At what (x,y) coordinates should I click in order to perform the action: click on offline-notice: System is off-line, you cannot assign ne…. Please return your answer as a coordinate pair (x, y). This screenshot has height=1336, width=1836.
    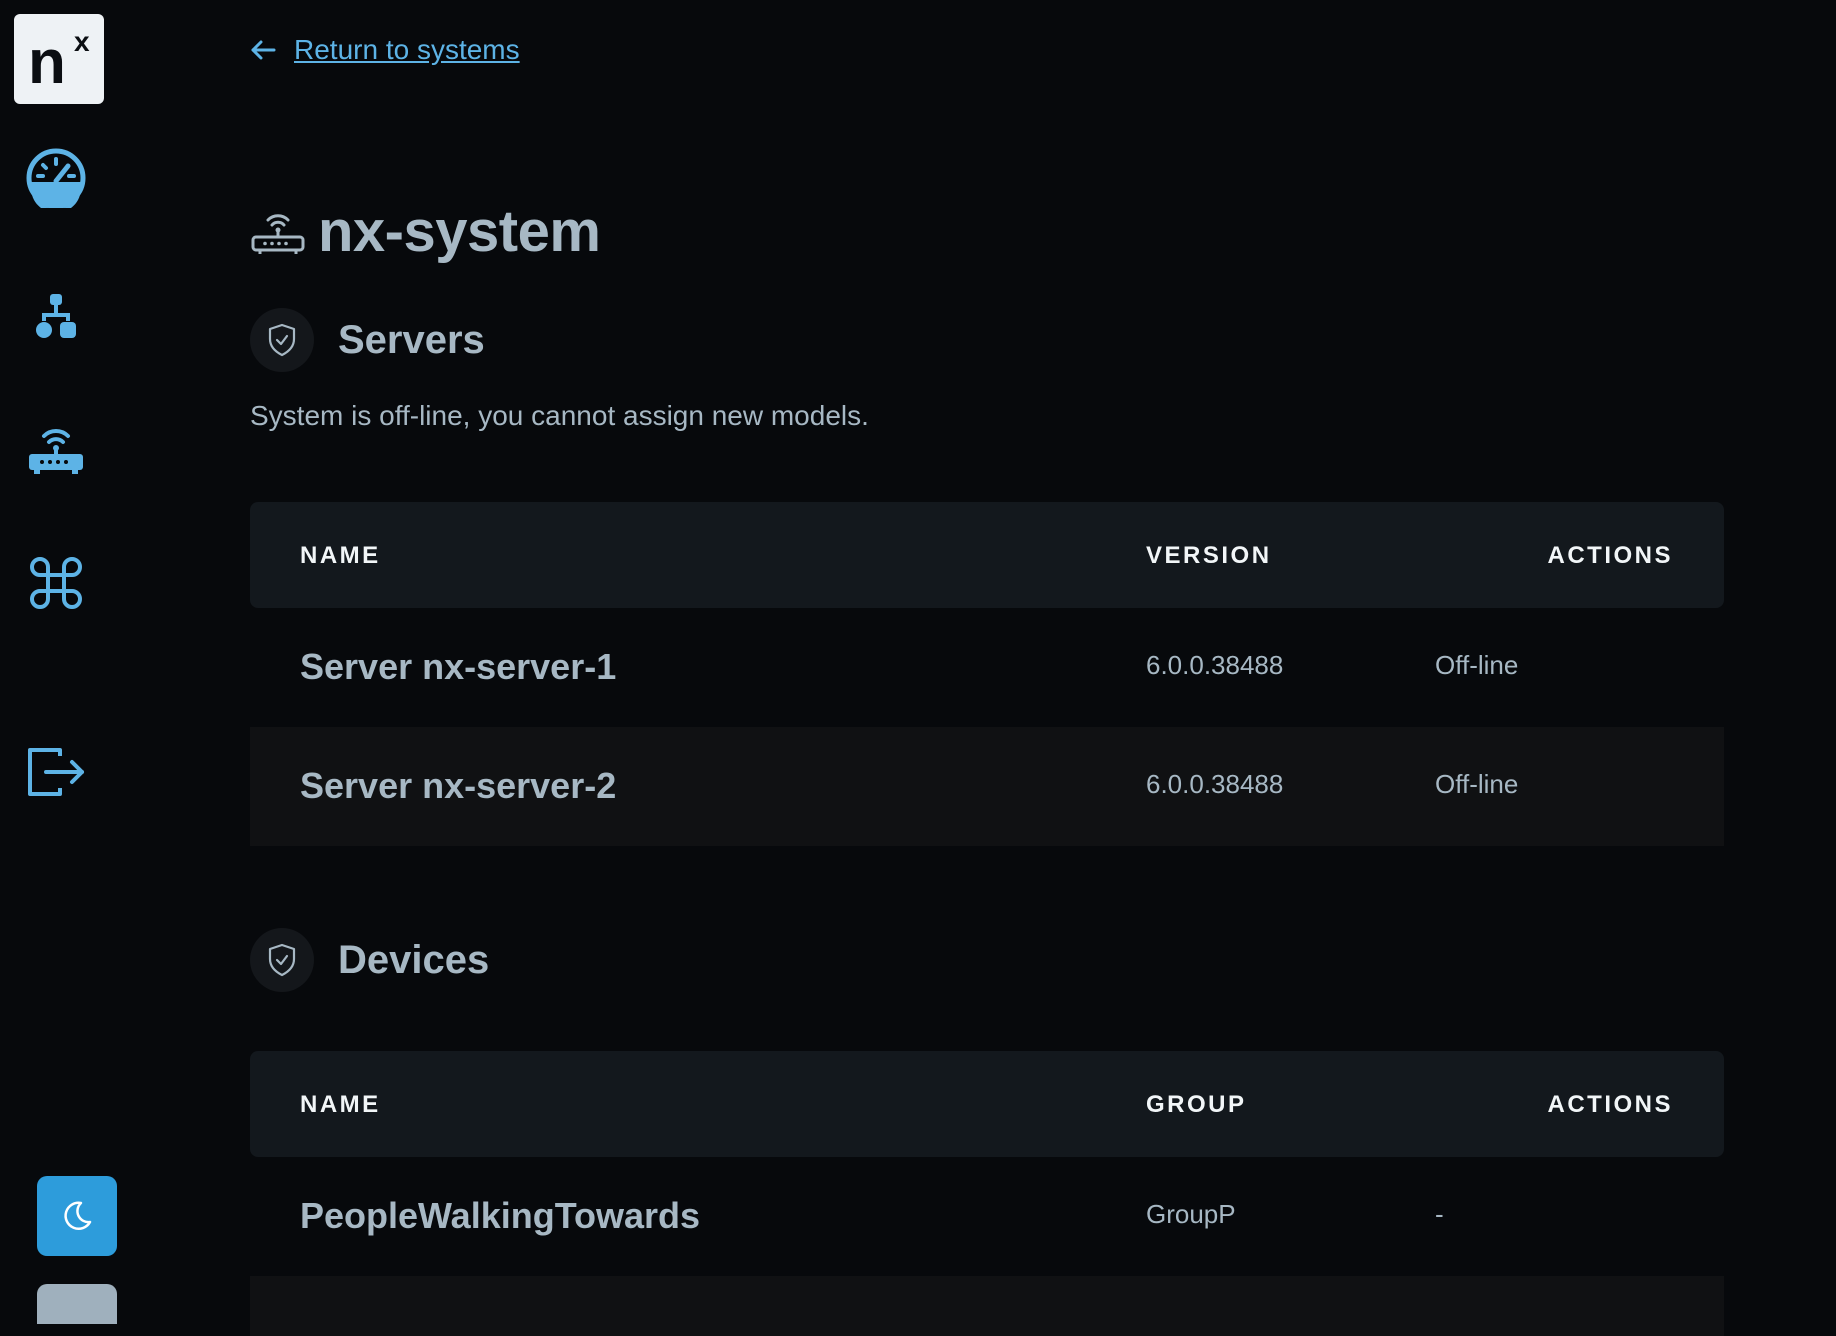
    Looking at the image, I should click on (559, 415).